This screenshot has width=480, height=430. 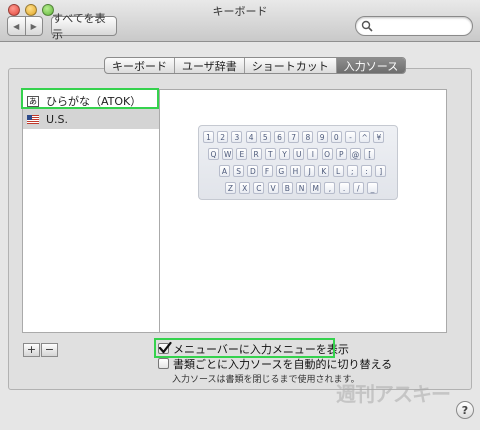 What do you see at coordinates (281, 171) in the screenshot?
I see `keyboard-key: G` at bounding box center [281, 171].